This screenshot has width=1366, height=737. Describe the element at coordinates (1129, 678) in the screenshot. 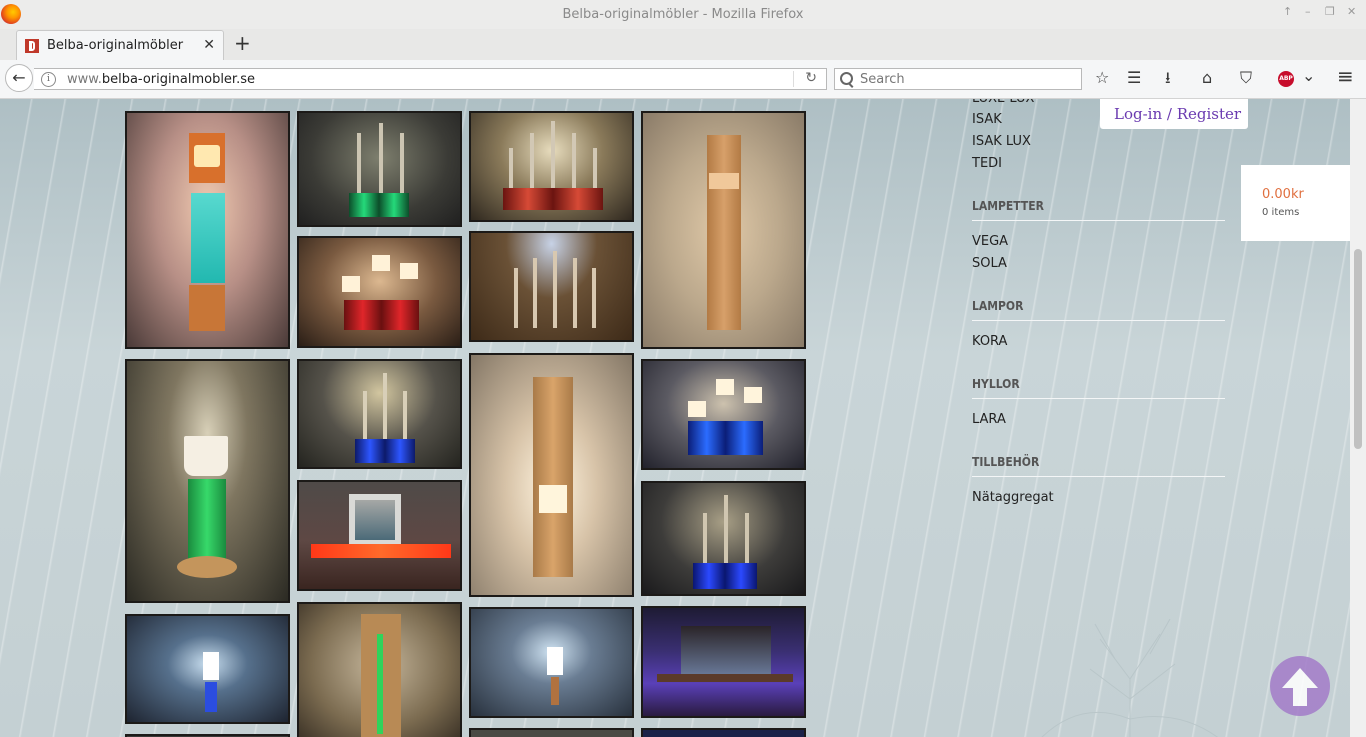

I see `decorative-tree-icon` at that location.